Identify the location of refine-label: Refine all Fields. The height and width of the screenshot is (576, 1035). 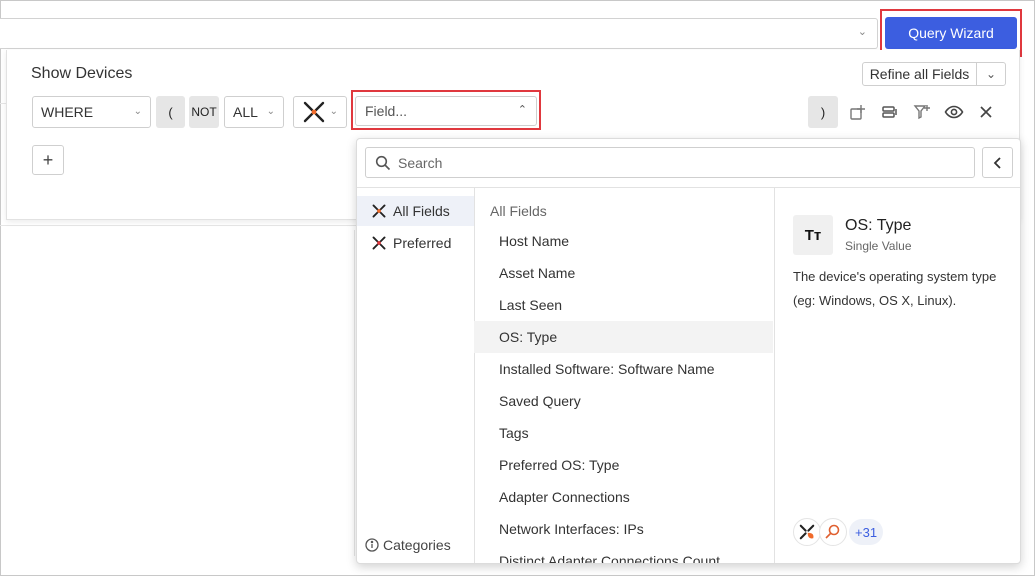
(920, 74).